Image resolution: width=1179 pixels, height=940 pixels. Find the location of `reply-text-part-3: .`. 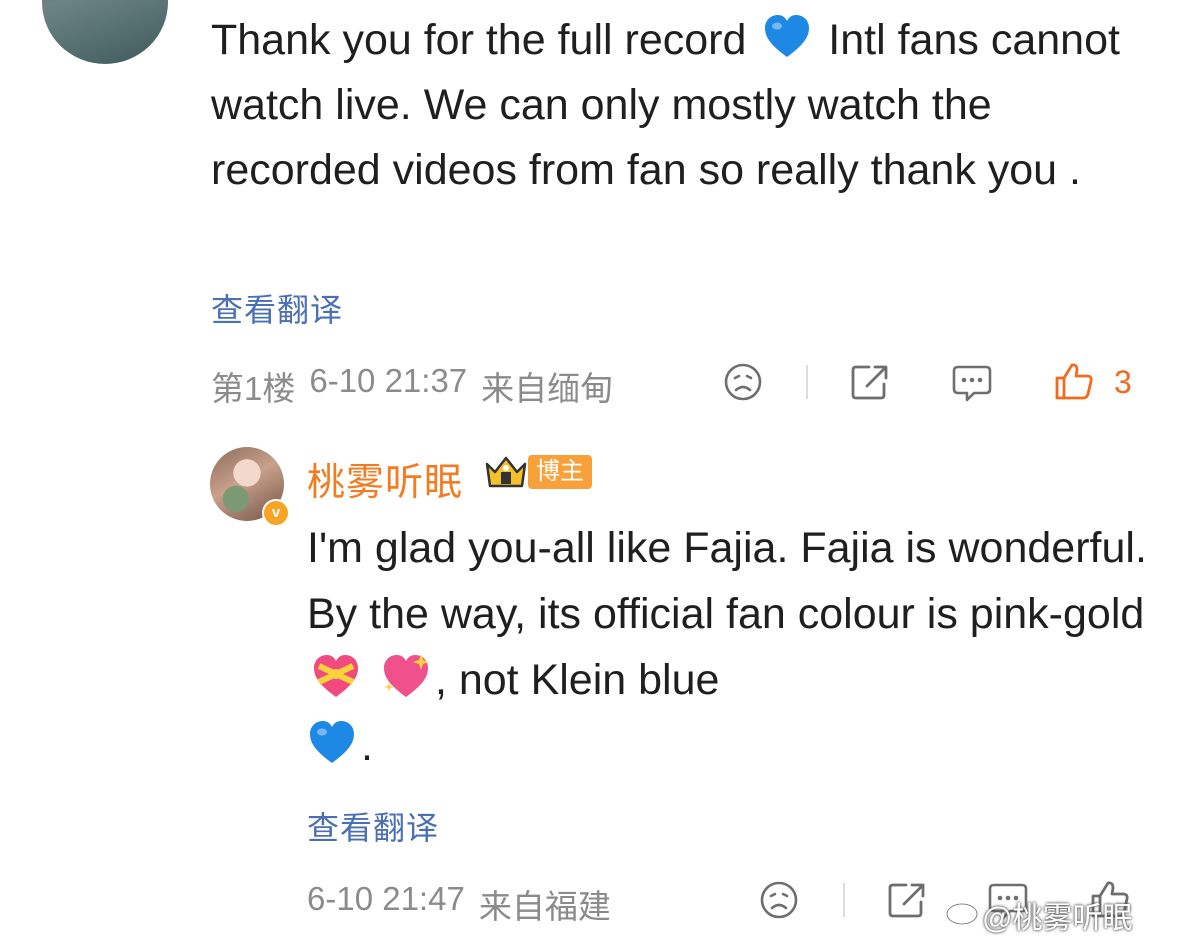

reply-text-part-3: . is located at coordinates (367, 746).